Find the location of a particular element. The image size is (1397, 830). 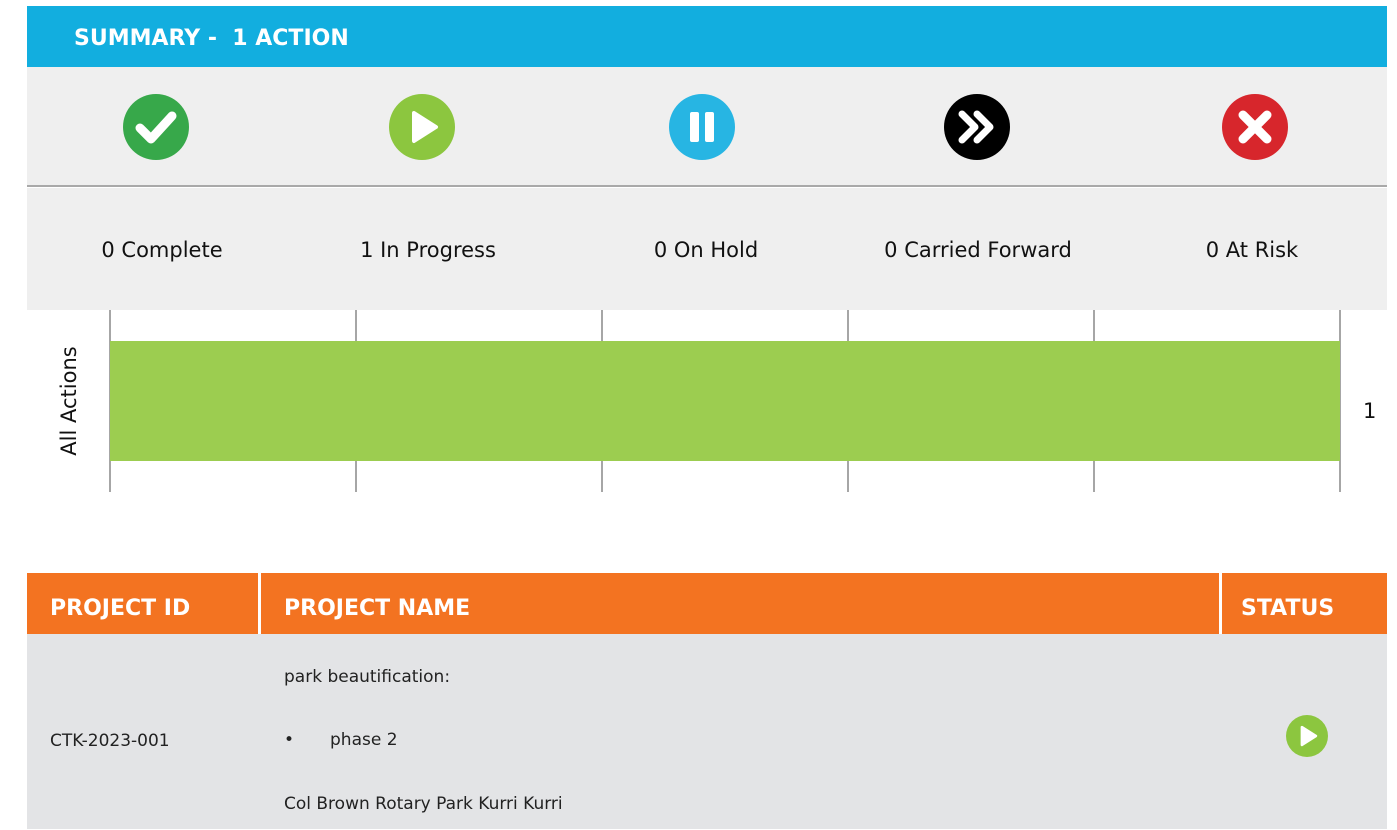

chart-bar is located at coordinates (725, 401).